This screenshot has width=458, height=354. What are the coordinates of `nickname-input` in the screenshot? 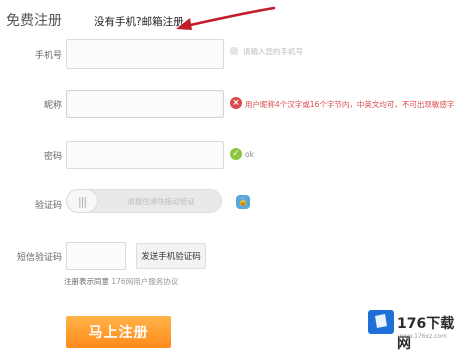 It's located at (145, 104).